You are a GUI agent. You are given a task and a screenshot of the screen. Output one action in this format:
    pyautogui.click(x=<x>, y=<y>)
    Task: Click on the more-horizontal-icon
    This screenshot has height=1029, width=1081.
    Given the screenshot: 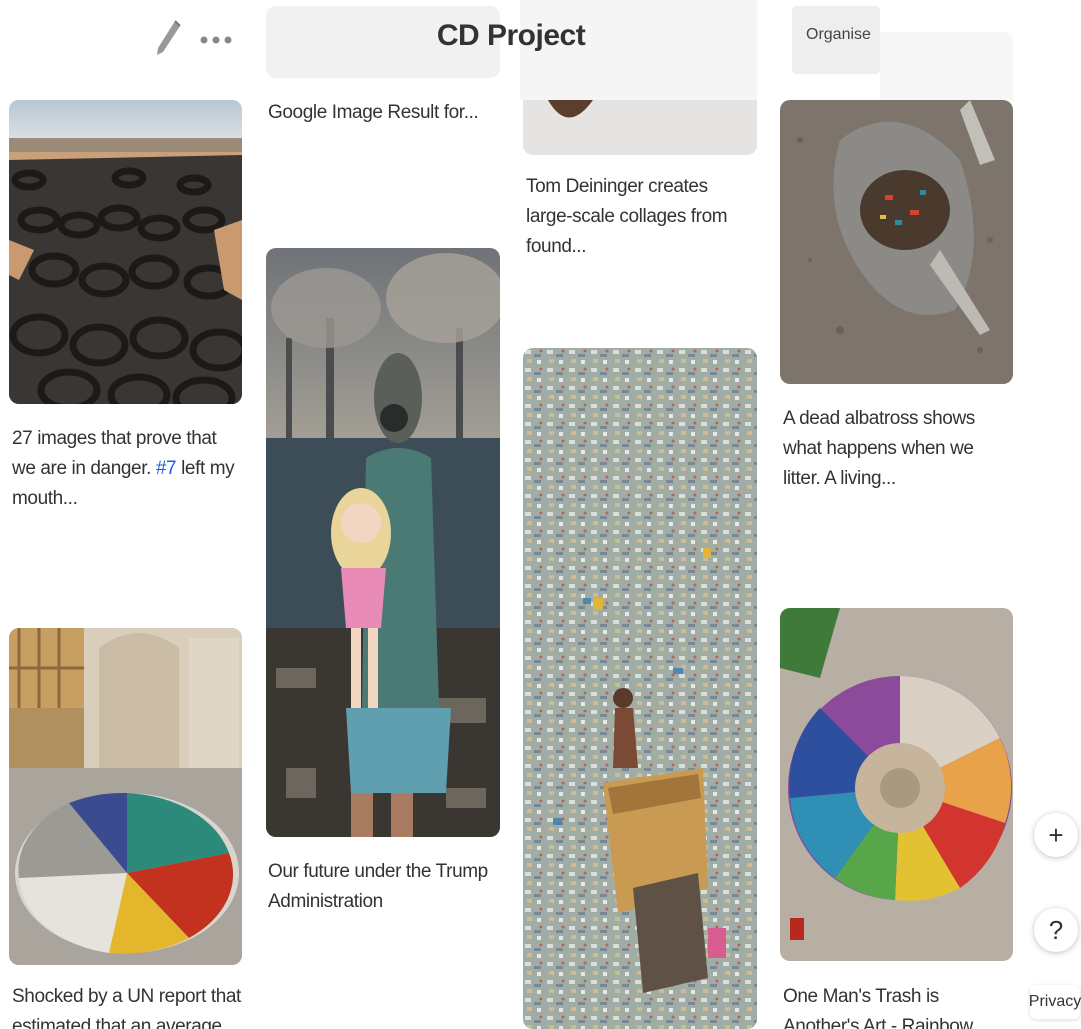 What is the action you would take?
    pyautogui.click(x=216, y=40)
    